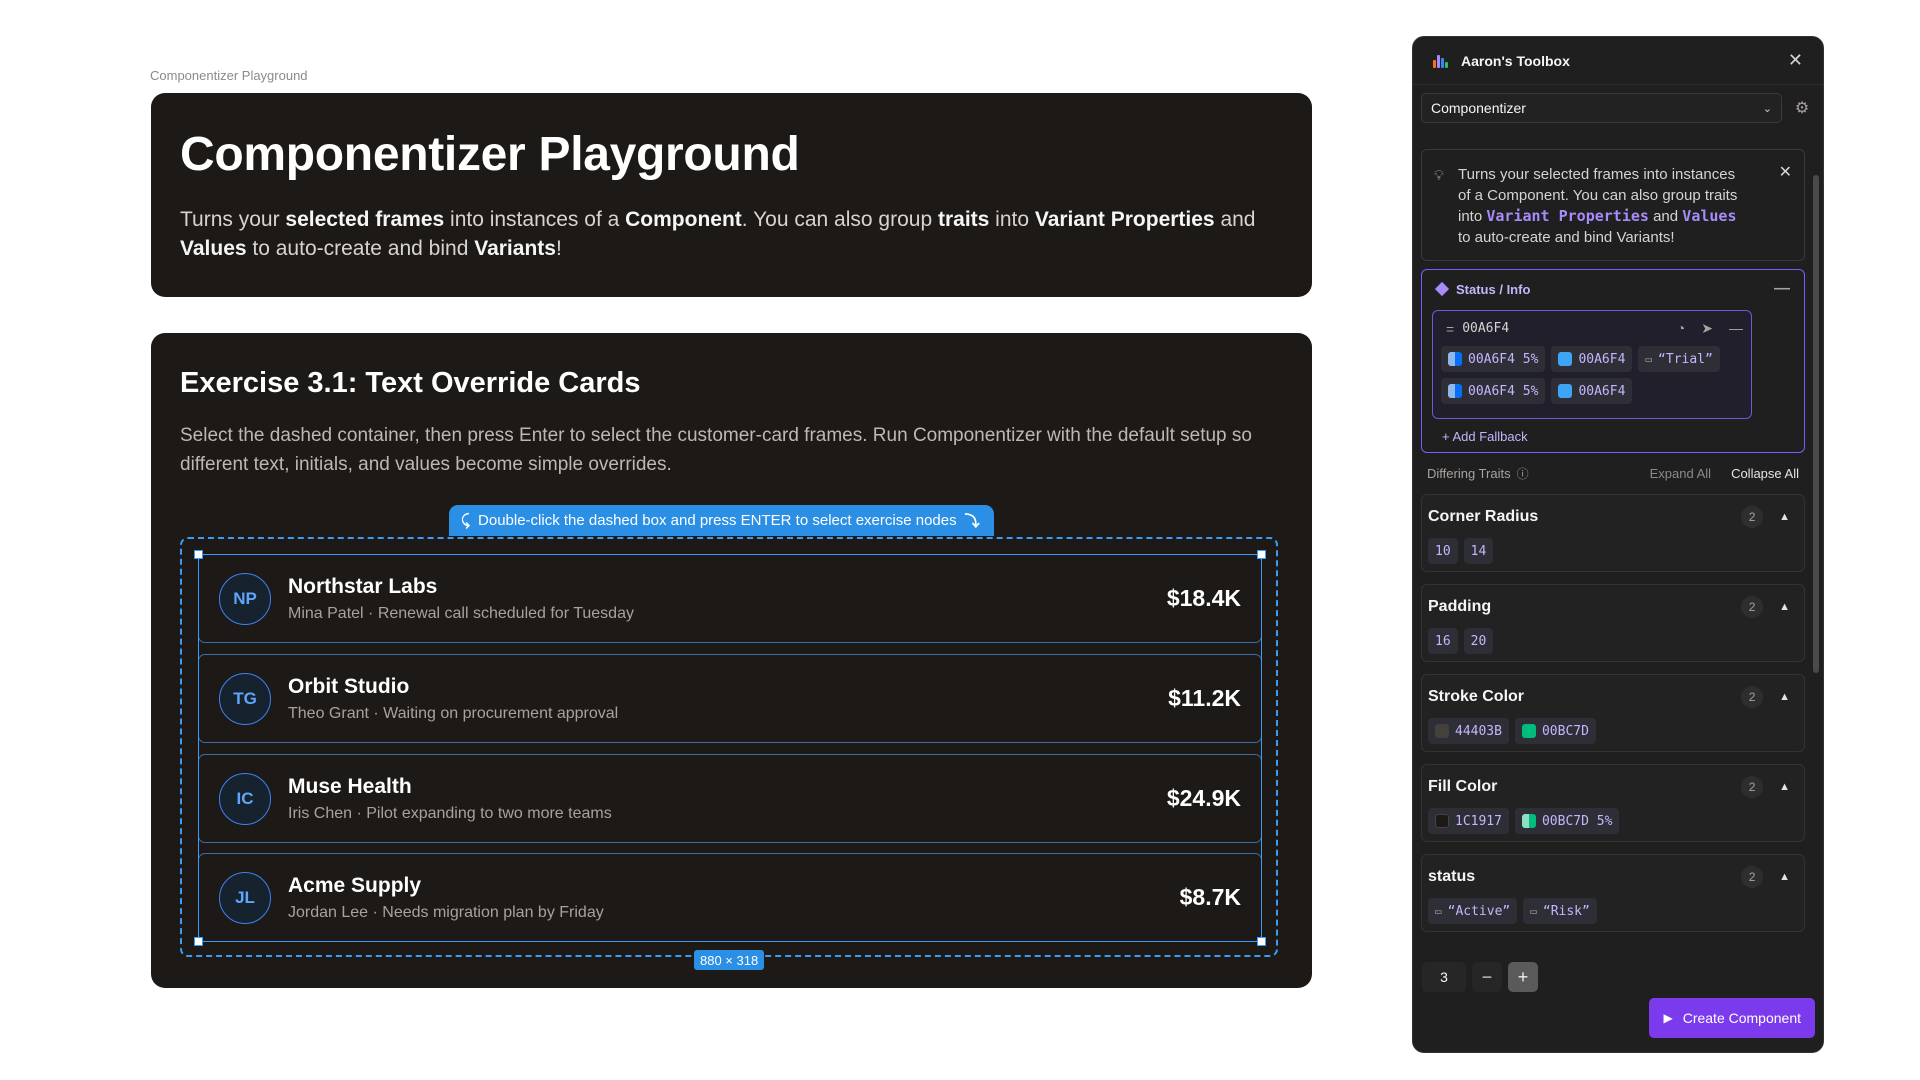 The image size is (1920, 1080). What do you see at coordinates (1473, 911) in the screenshot?
I see `trait-value-chip: ▭ “Active”` at bounding box center [1473, 911].